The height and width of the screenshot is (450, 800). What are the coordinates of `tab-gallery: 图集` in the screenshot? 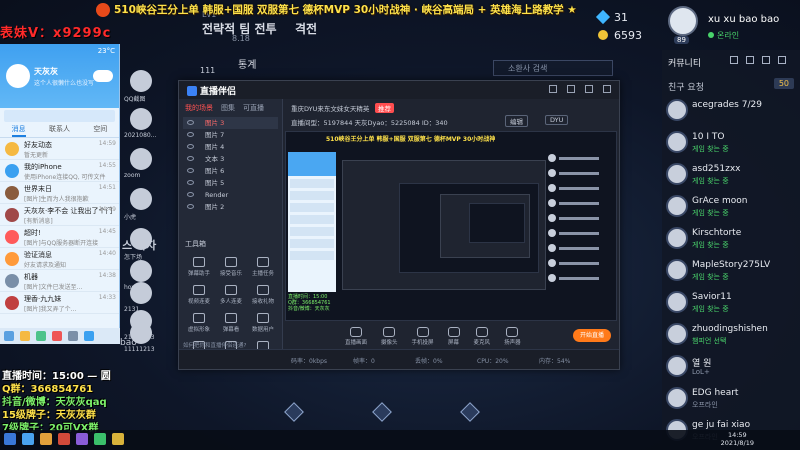 It's located at (228, 108).